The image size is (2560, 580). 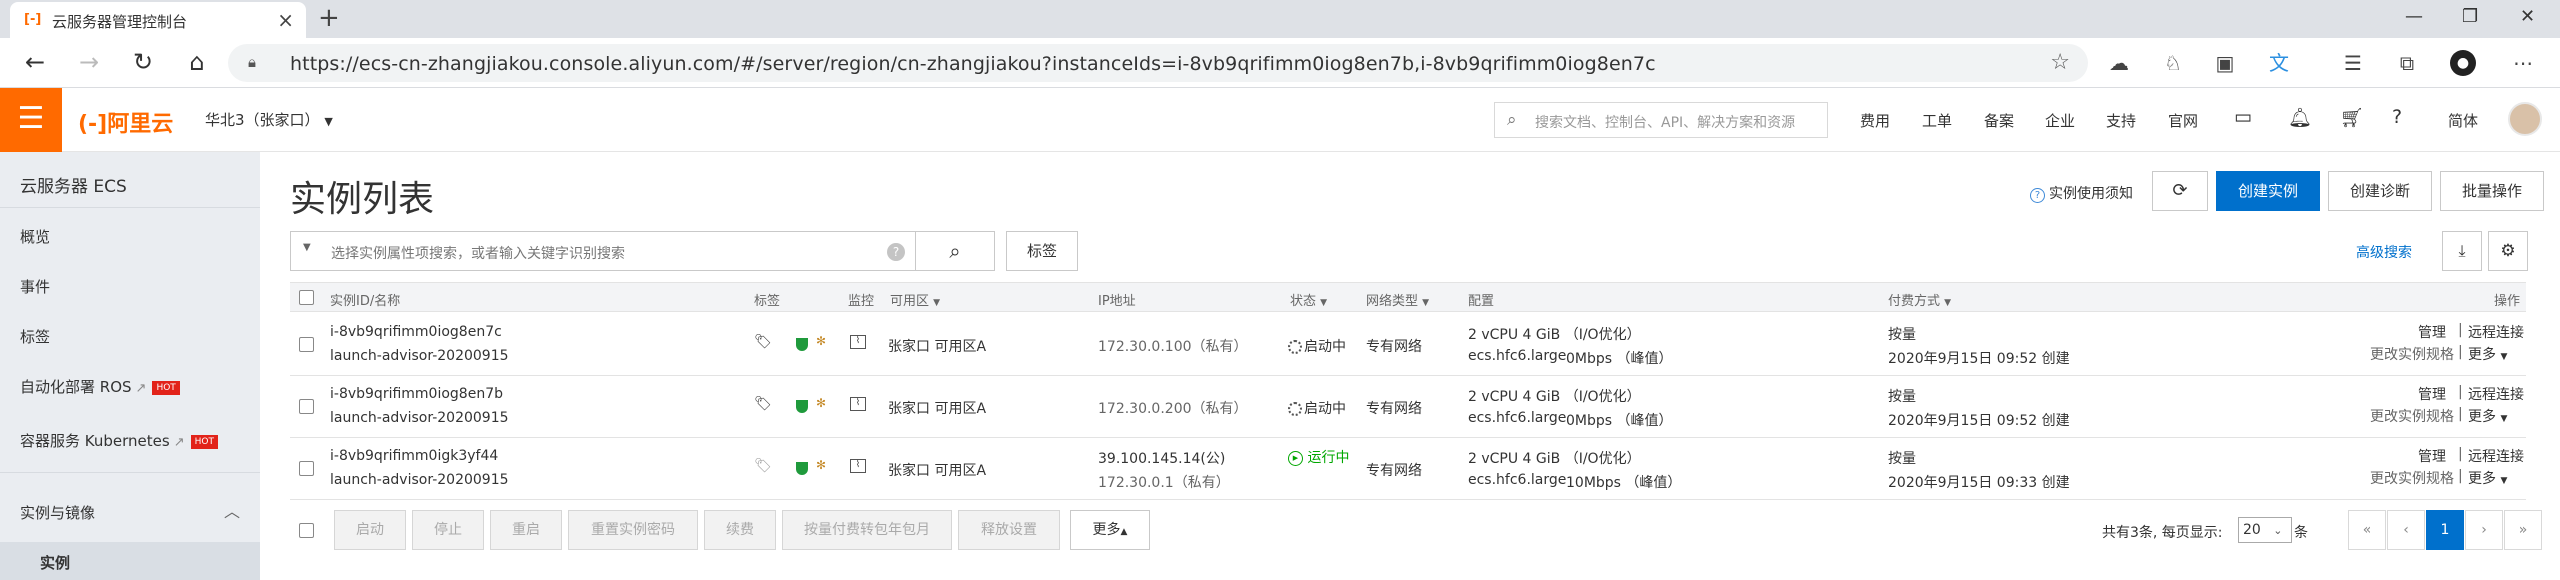 I want to click on instance-id-link: i-8vb9qrifimm0iog8en7b, so click(x=416, y=394).